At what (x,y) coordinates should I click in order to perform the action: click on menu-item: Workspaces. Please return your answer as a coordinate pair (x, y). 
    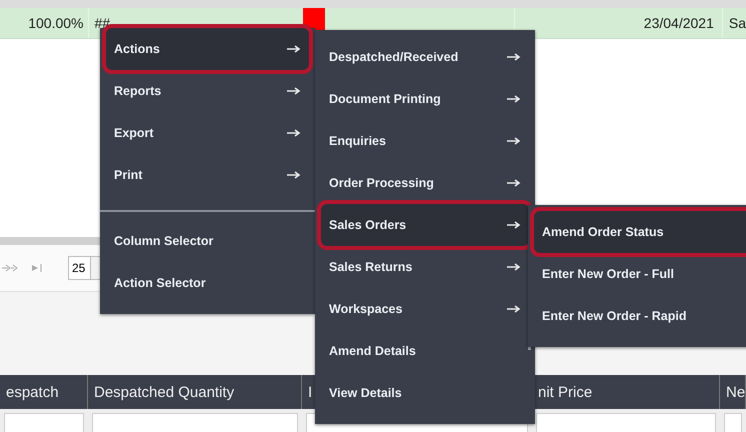
    Looking at the image, I should click on (425, 309).